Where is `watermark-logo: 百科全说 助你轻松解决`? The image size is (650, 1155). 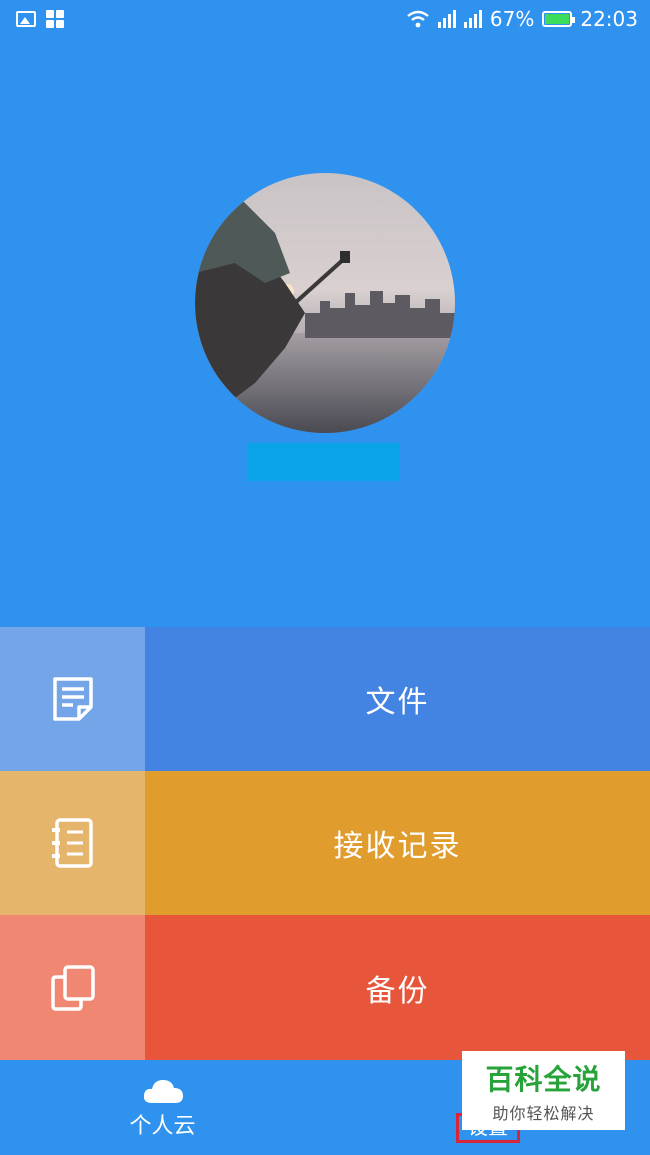
watermark-logo: 百科全说 助你轻松解决 is located at coordinates (543, 1090).